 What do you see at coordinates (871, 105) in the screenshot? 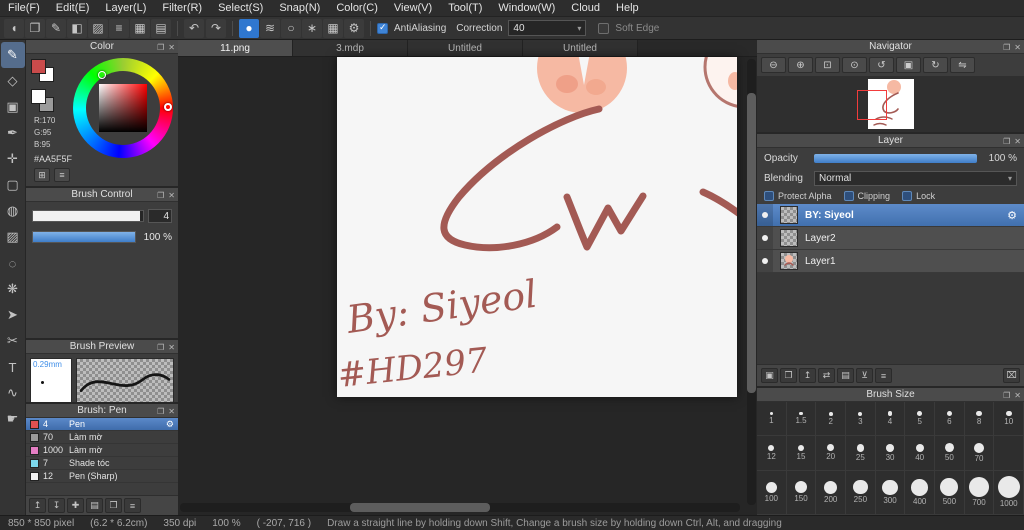
I see `navigator-view-rectangle` at bounding box center [871, 105].